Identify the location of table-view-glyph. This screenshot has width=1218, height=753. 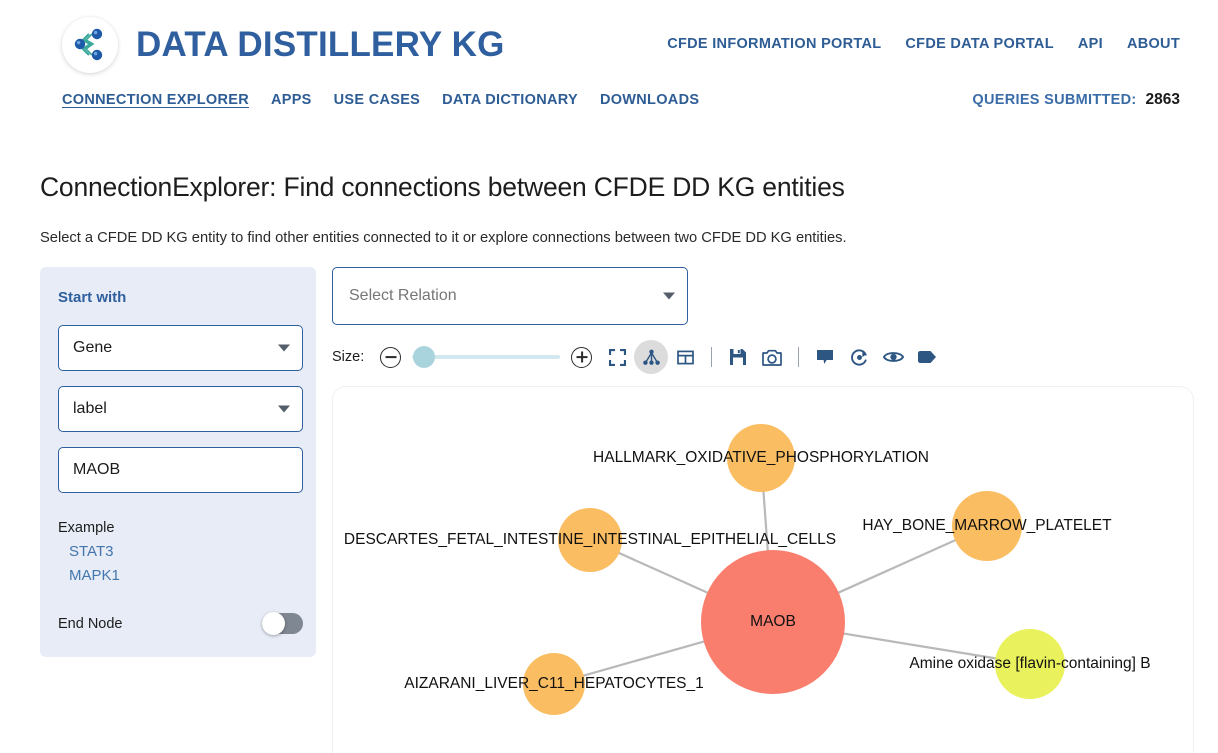
(685, 357).